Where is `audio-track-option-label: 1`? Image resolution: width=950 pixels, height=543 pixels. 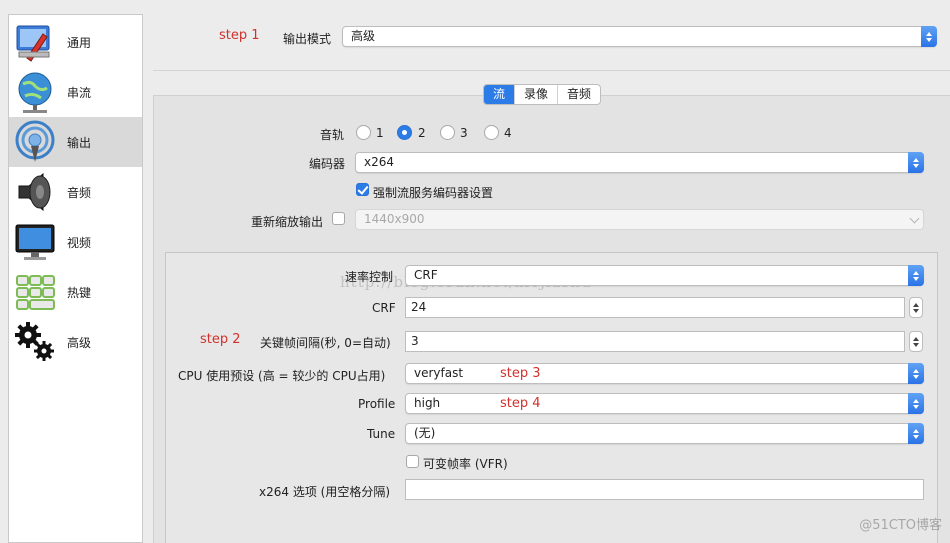 audio-track-option-label: 1 is located at coordinates (380, 133).